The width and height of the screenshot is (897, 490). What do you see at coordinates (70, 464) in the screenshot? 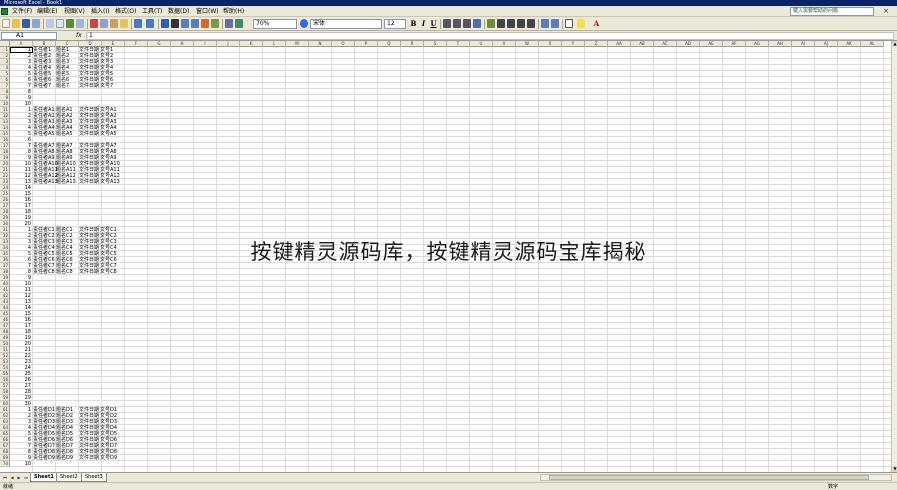
I see `table-row: 10` at bounding box center [70, 464].